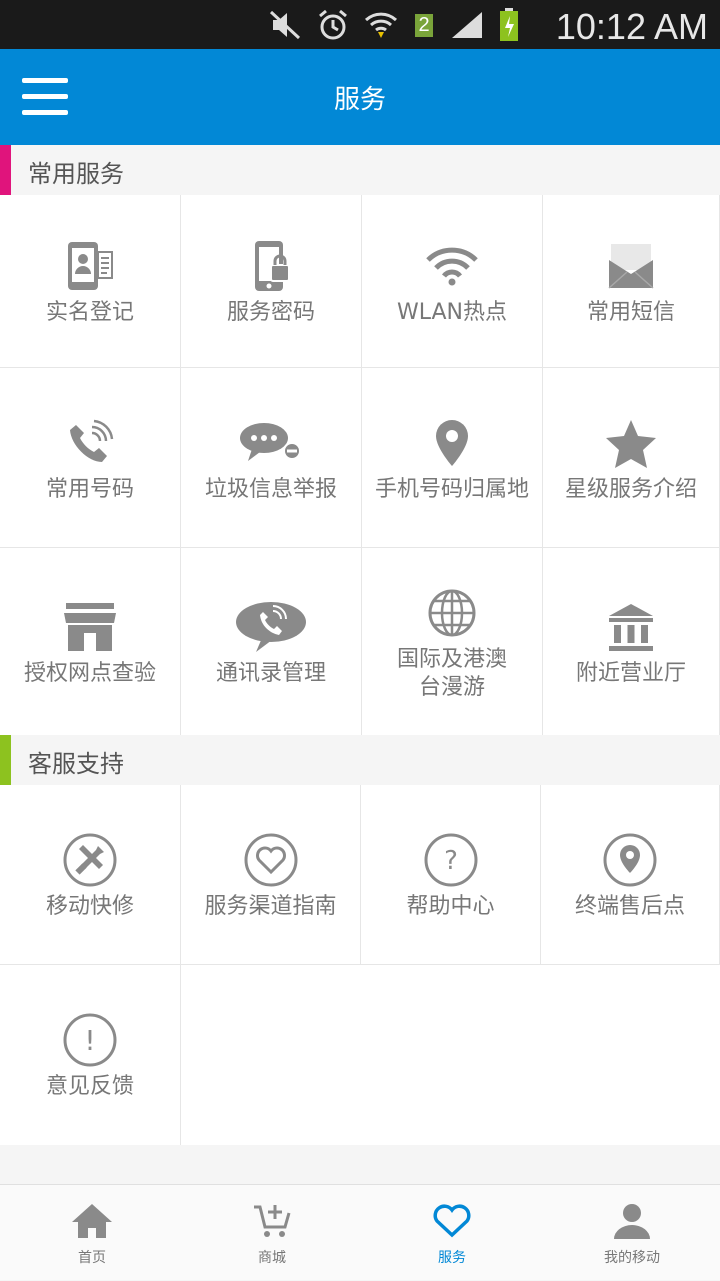 This screenshot has width=720, height=1281. I want to click on nav-label: 服务, so click(452, 1258).